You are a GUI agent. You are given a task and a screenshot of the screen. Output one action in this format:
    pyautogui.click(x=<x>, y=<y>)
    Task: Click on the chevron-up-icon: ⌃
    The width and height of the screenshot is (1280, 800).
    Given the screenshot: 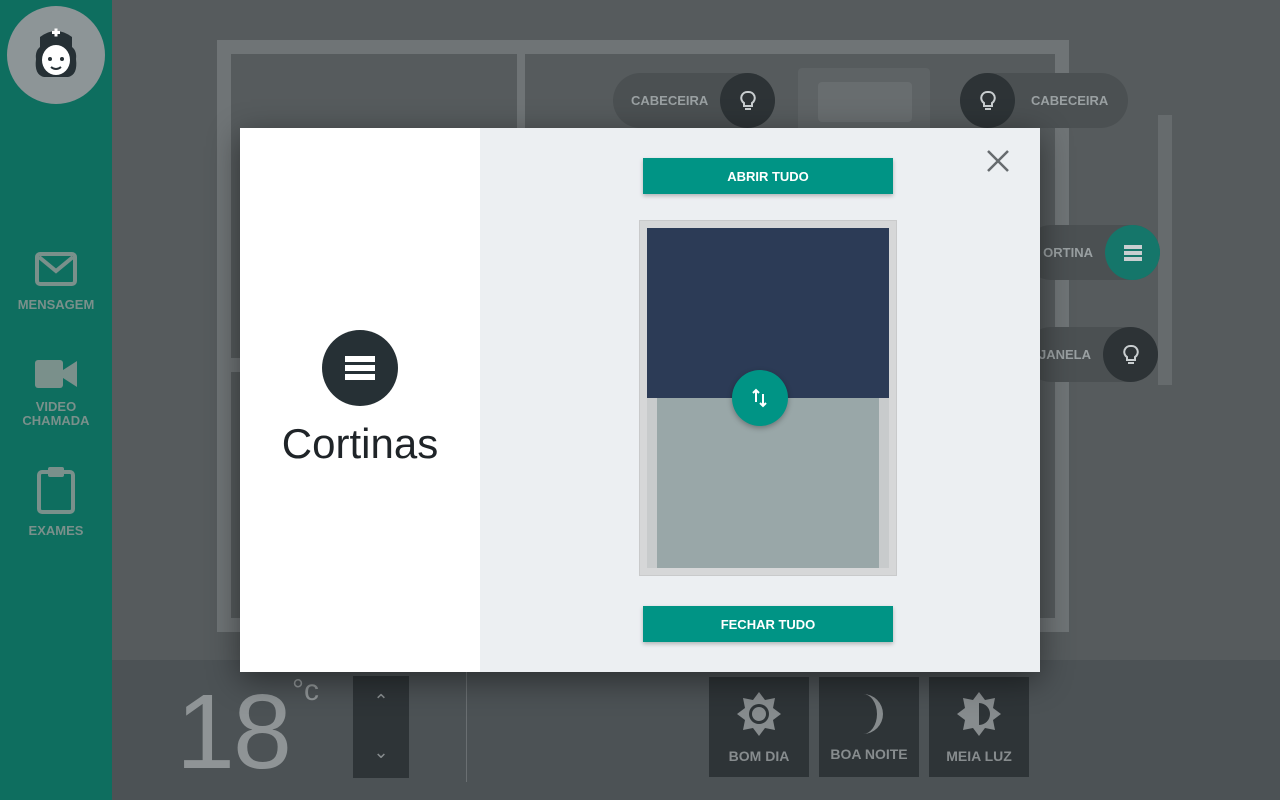 What is the action you would take?
    pyautogui.click(x=380, y=701)
    